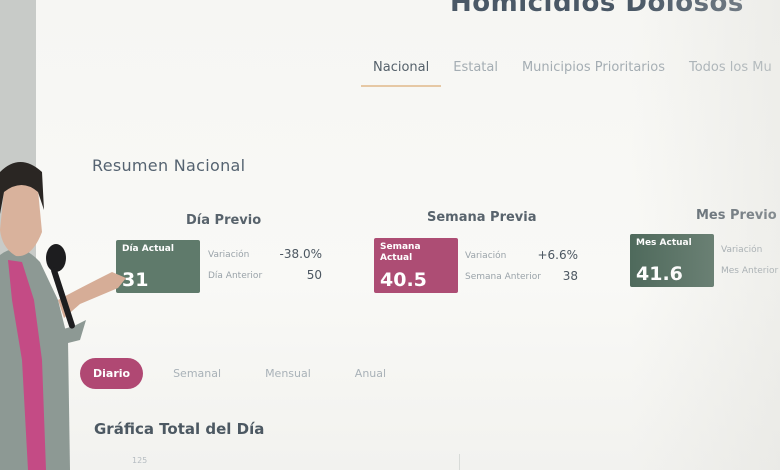 The height and width of the screenshot is (470, 780). What do you see at coordinates (486, 256) in the screenshot?
I see `card-week-variation-label: Variación` at bounding box center [486, 256].